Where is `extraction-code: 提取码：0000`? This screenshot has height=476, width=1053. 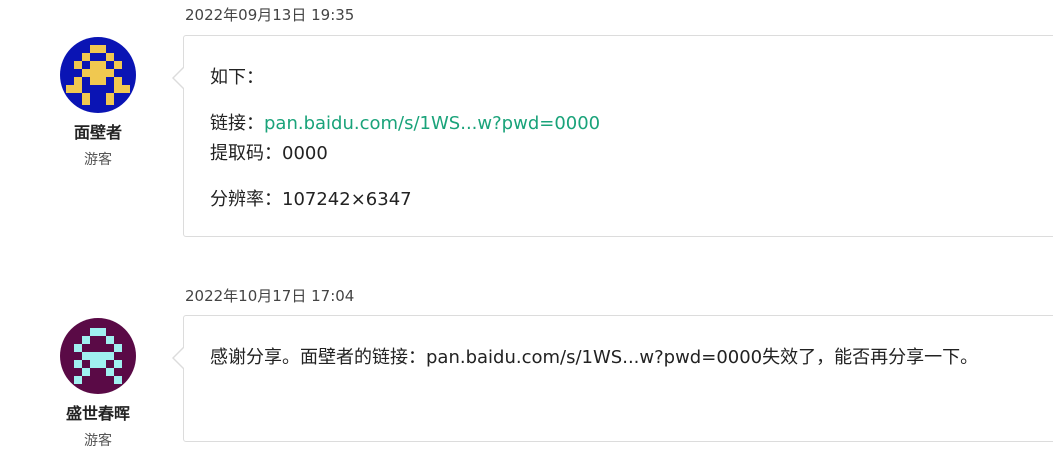 extraction-code: 提取码：0000 is located at coordinates (269, 153).